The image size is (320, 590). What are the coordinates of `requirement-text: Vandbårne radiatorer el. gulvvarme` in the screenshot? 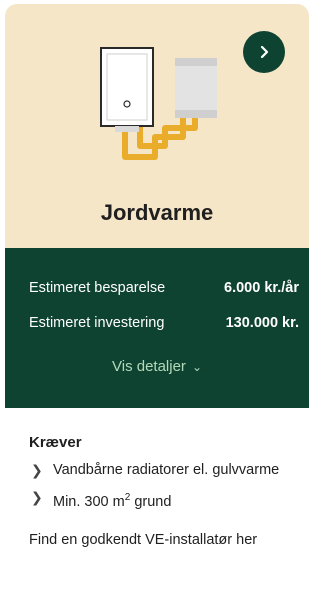 It's located at (166, 470).